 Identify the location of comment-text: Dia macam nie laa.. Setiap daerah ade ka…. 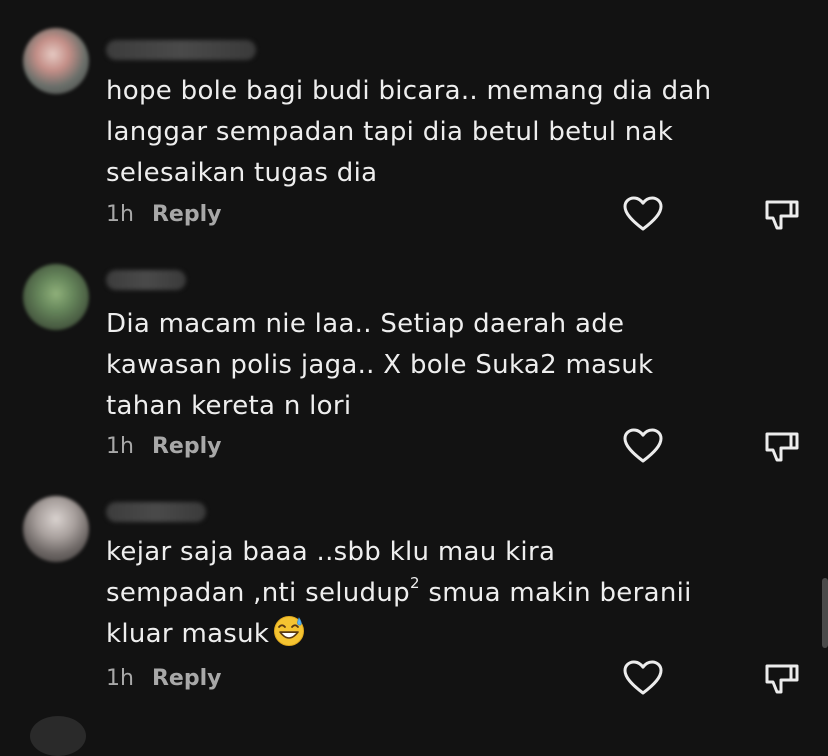
(380, 365).